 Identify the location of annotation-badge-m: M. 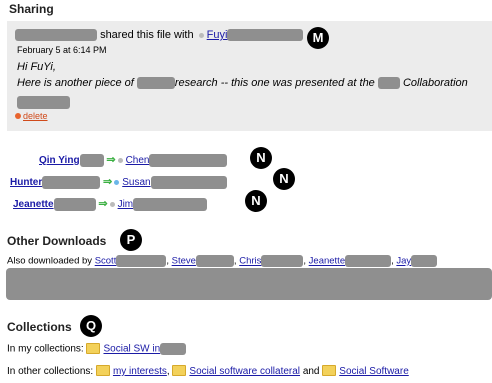
(318, 38).